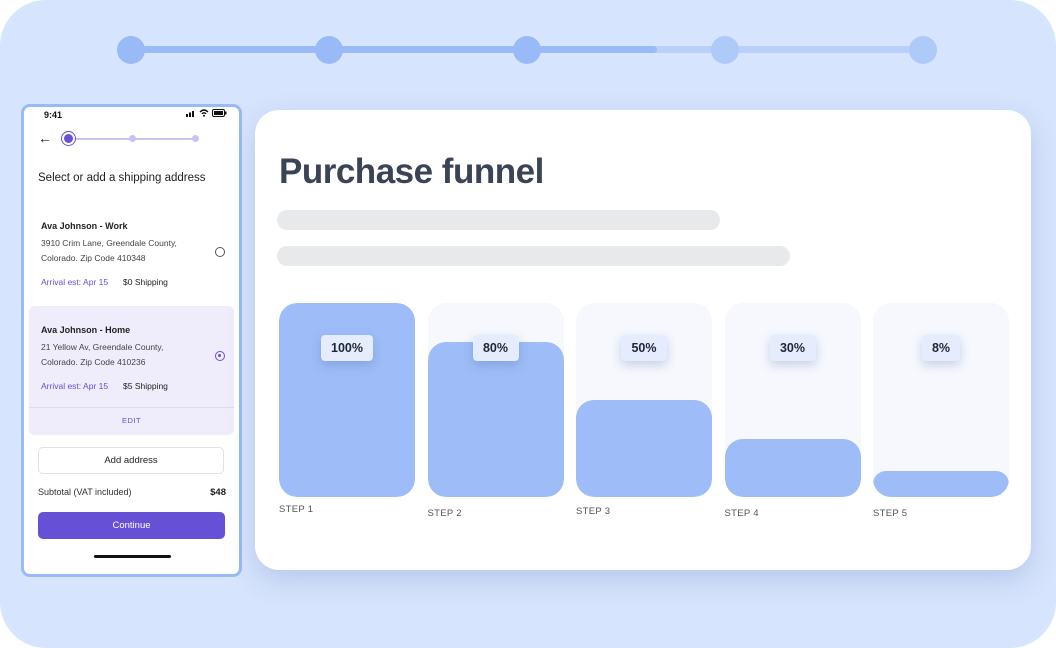  I want to click on progress-track-fill, so click(394, 49).